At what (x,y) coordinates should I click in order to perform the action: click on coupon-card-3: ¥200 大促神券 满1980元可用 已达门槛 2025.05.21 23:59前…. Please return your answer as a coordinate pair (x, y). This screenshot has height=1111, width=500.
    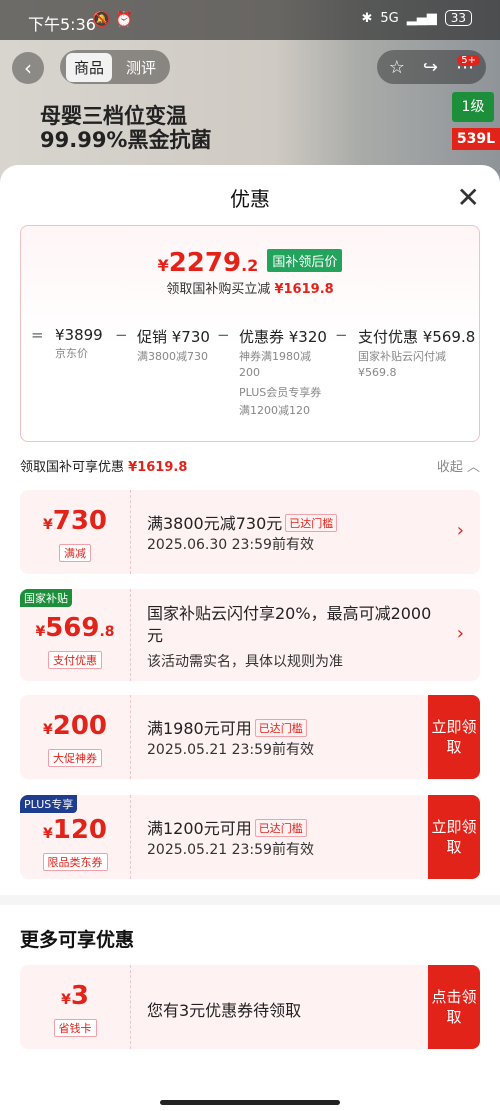
    Looking at the image, I should click on (250, 737).